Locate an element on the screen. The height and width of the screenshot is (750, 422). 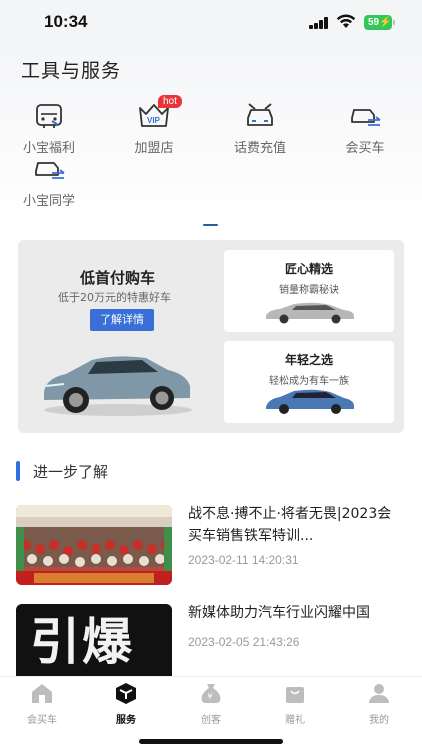
news-time: 2023-02-11 14:20:31 is located at coordinates (243, 560).